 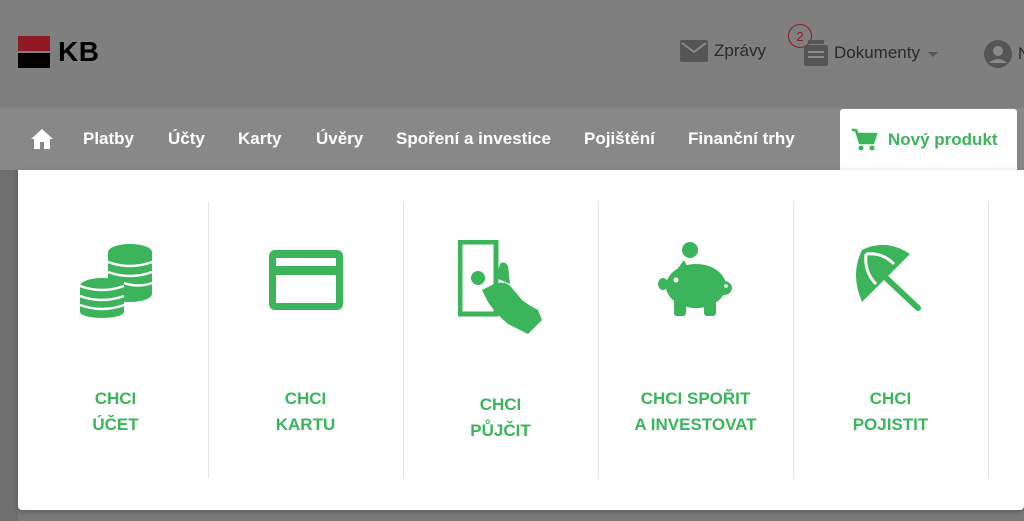 What do you see at coordinates (42, 141) in the screenshot?
I see `home-icon` at bounding box center [42, 141].